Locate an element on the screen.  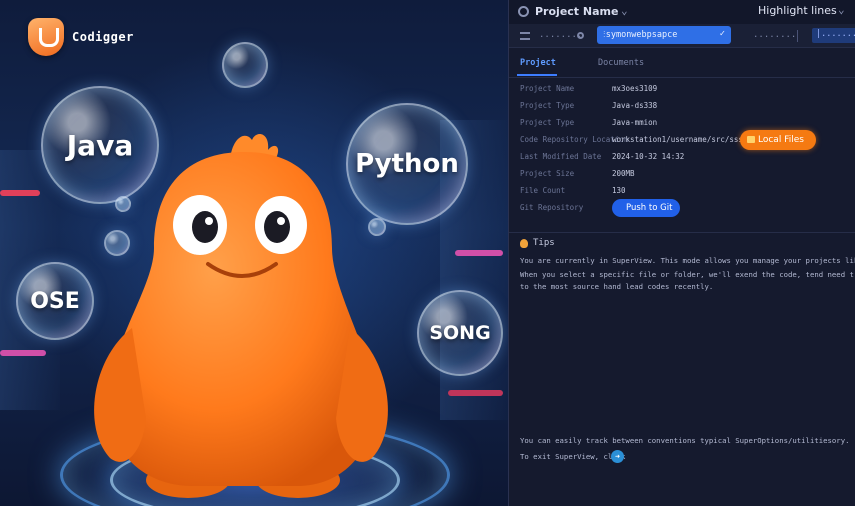
info-key: Project Size is located at coordinates (547, 173).